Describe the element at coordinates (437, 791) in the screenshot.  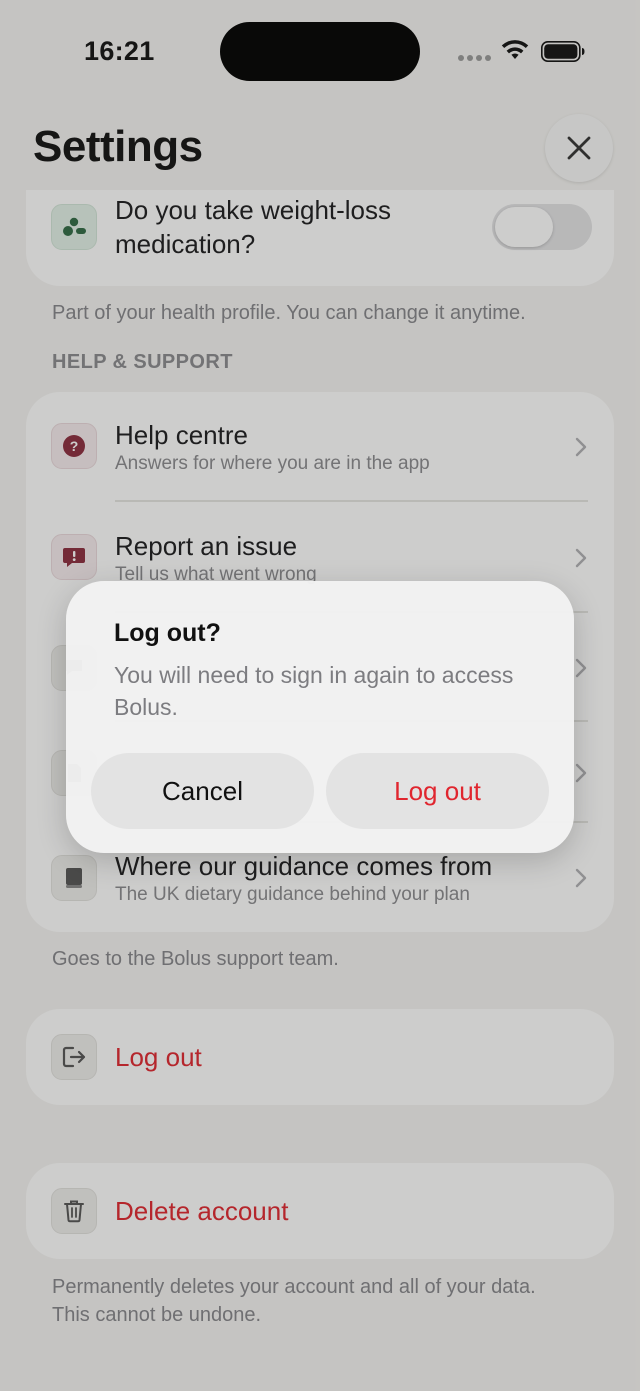
I see `confirm-logout-button: Log out` at that location.